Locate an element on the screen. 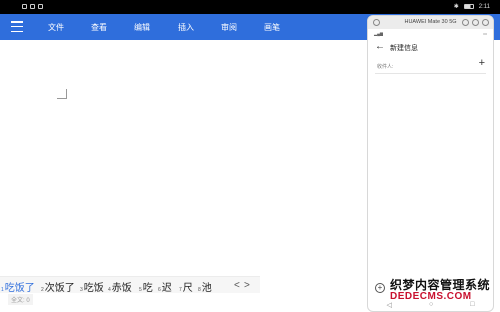 This screenshot has height=312, width=500. menu-review: 审阅 is located at coordinates (229, 27).